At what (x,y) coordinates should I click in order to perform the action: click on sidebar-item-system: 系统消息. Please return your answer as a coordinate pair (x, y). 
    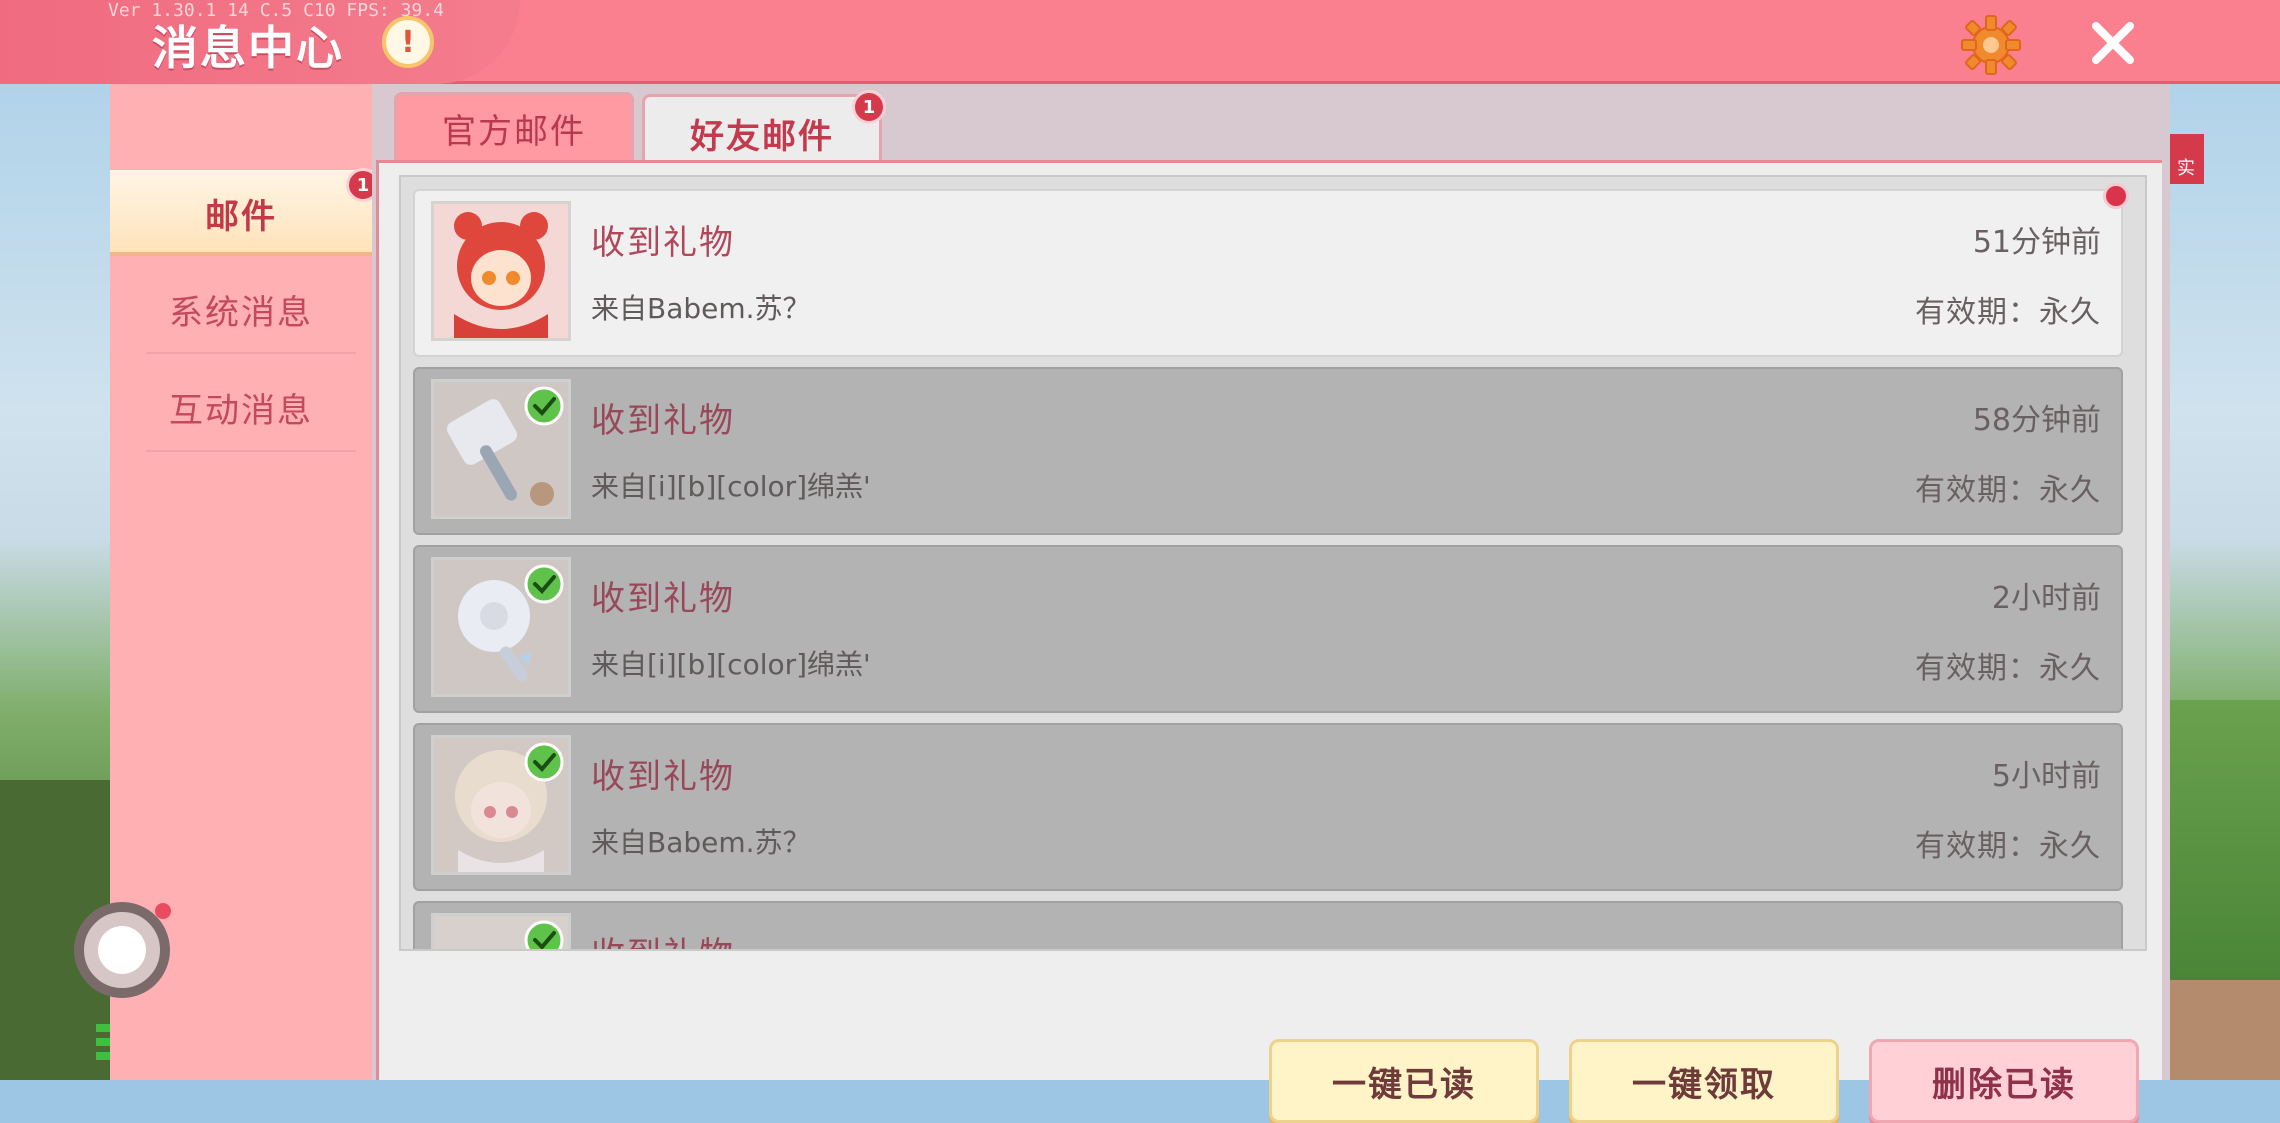
    Looking at the image, I should click on (241, 309).